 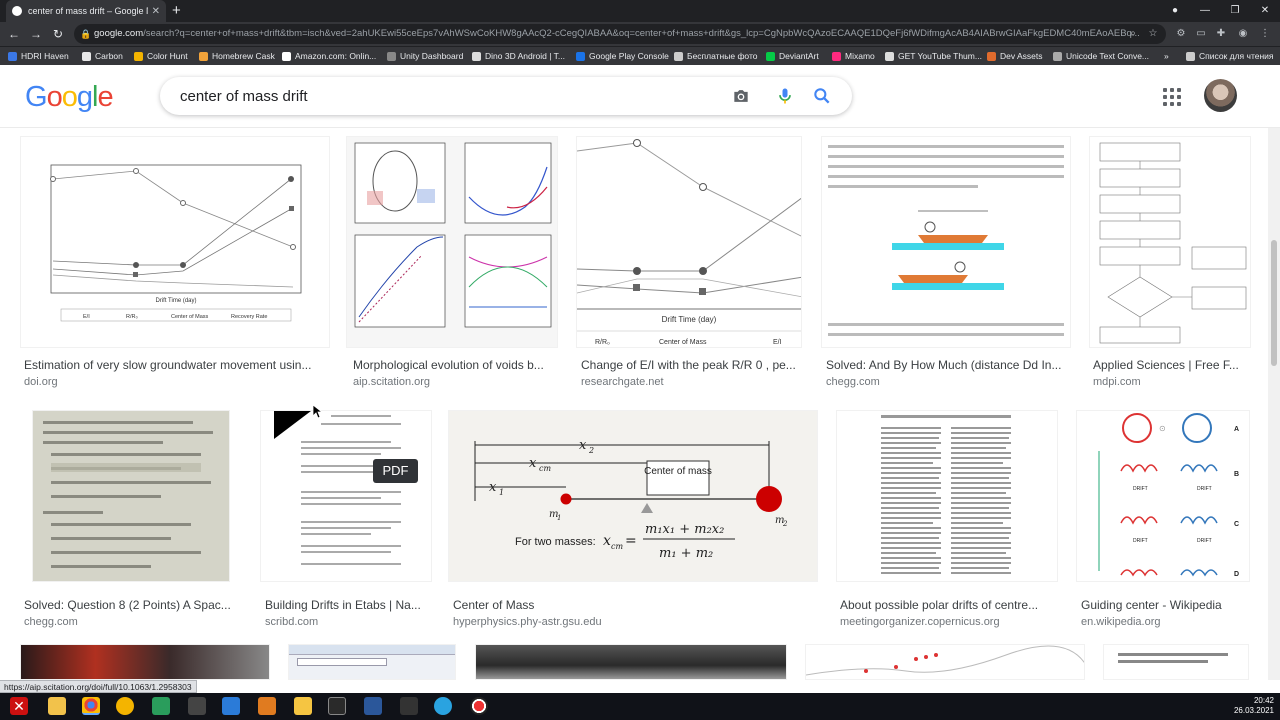 I want to click on record-icon, so click(x=479, y=706).